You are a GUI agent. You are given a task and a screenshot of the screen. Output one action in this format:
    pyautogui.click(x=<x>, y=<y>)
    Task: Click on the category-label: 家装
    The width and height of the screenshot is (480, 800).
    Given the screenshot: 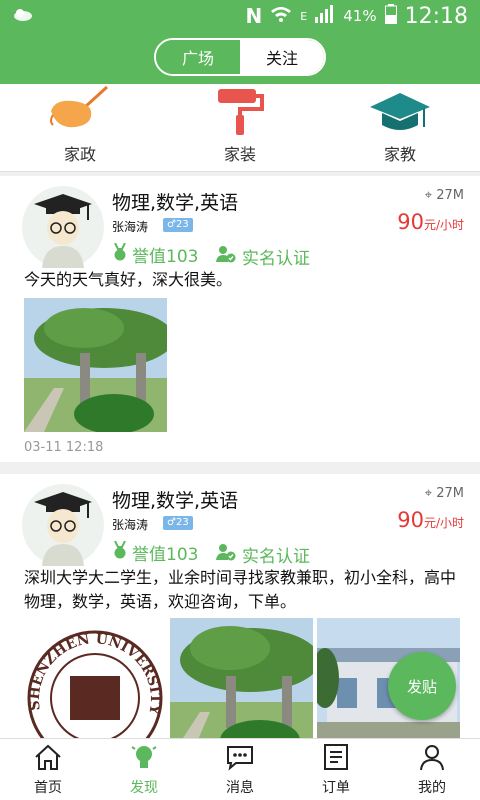 What is the action you would take?
    pyautogui.click(x=239, y=154)
    